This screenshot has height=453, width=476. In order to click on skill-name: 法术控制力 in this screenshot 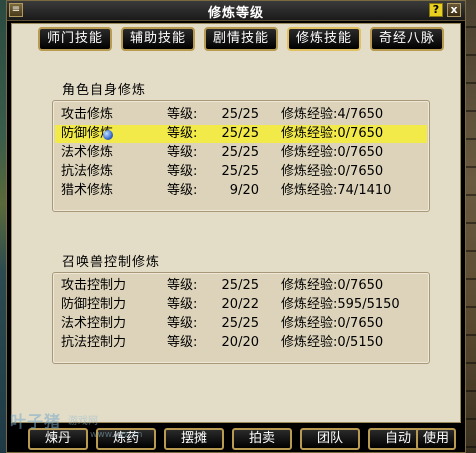, I will do `click(94, 323)`.